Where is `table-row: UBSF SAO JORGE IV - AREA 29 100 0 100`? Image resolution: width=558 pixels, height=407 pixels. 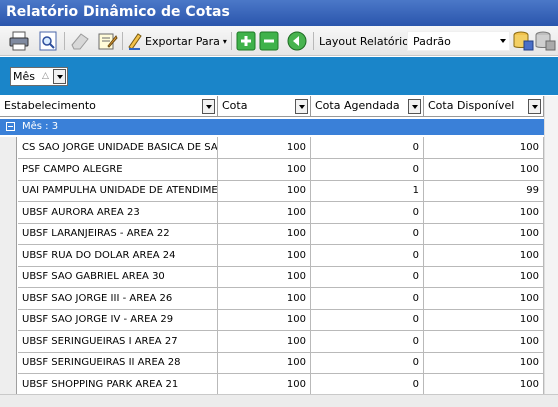
table-row: UBSF SAO JORGE IV - AREA 29 100 0 100 is located at coordinates (272, 320).